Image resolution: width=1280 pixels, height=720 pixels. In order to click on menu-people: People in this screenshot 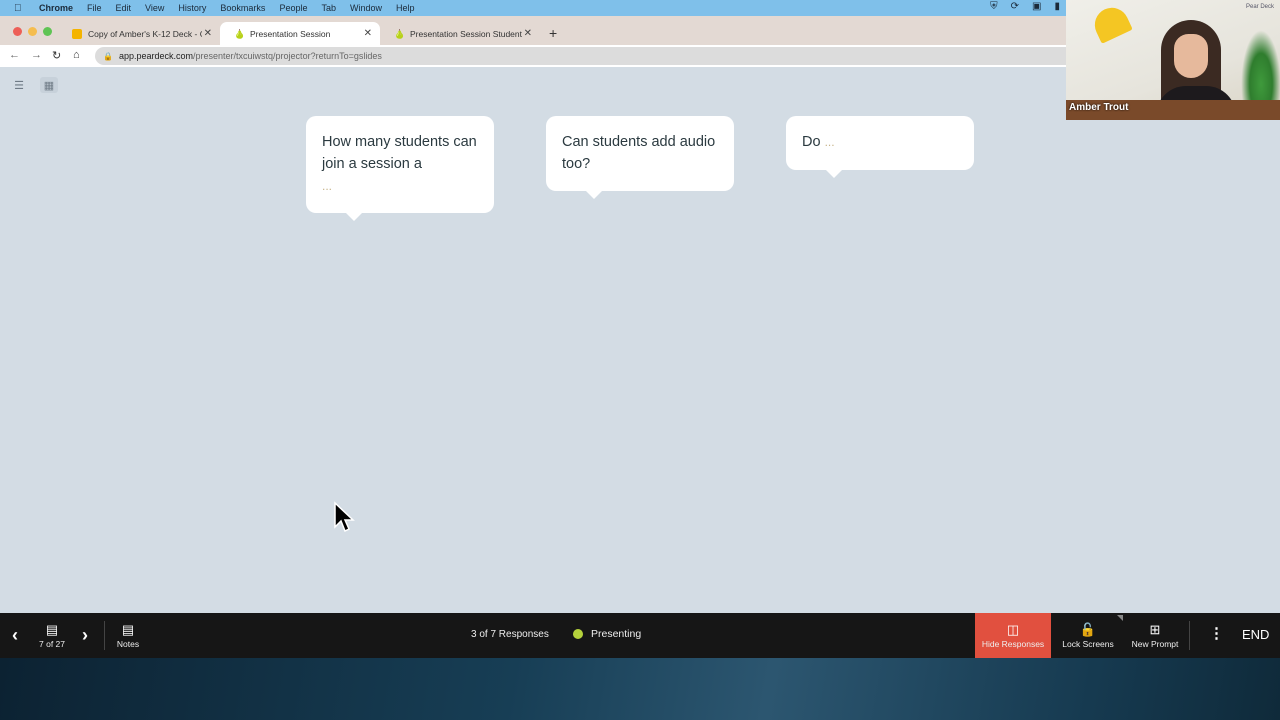, I will do `click(293, 8)`.